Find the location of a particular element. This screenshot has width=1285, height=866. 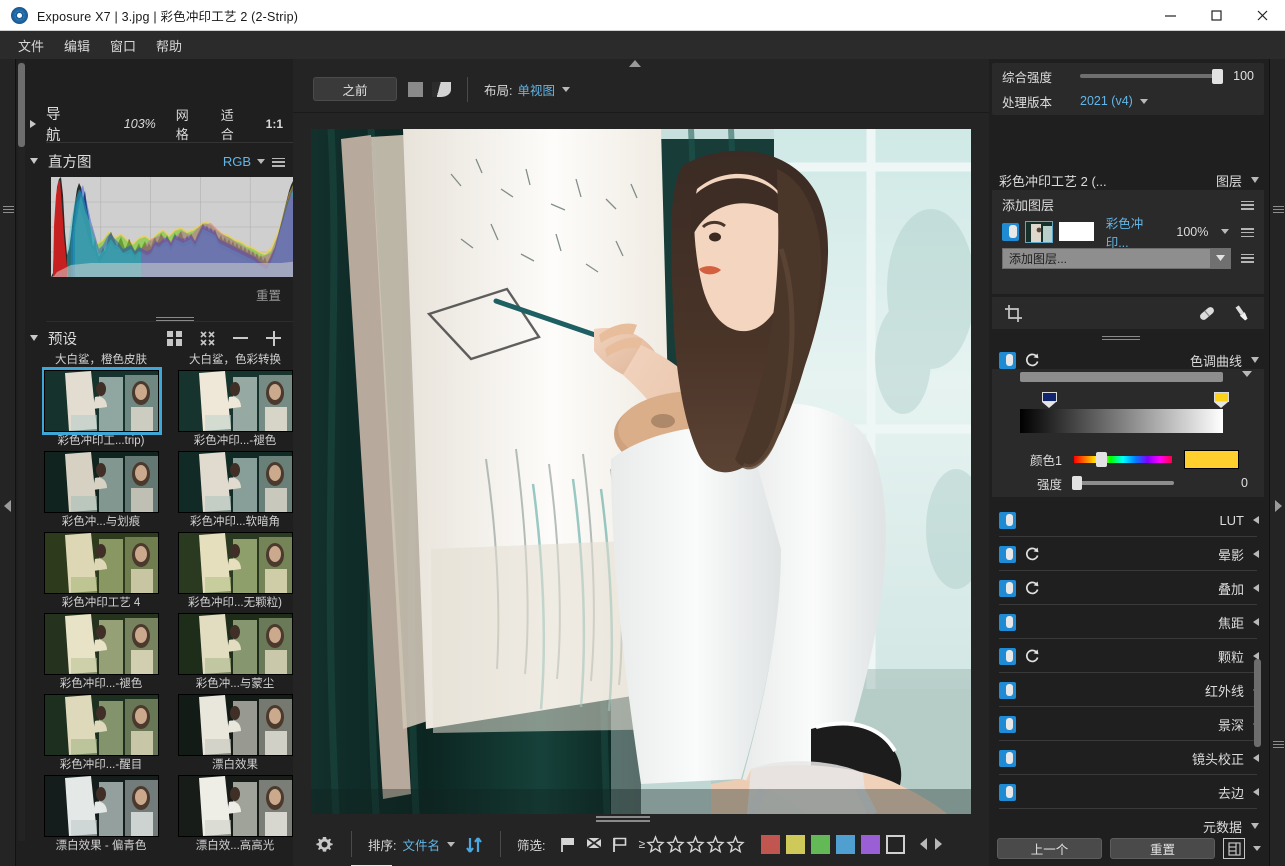

view-mode-caret-icon is located at coordinates (1257, 848).